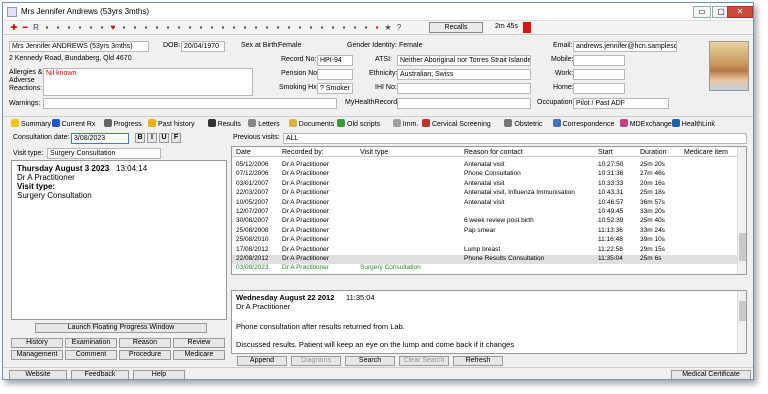  I want to click on recalls-button: Recalls, so click(456, 27).